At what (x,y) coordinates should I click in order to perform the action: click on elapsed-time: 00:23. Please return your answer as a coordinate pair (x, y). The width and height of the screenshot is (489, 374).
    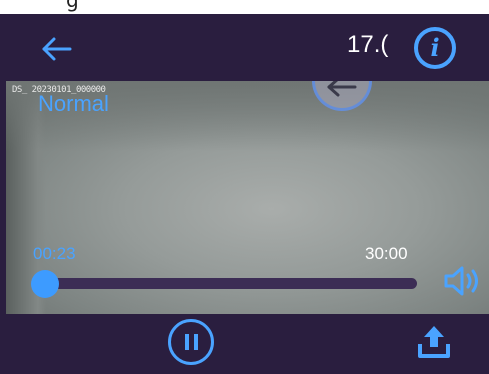
    Looking at the image, I should click on (54, 253).